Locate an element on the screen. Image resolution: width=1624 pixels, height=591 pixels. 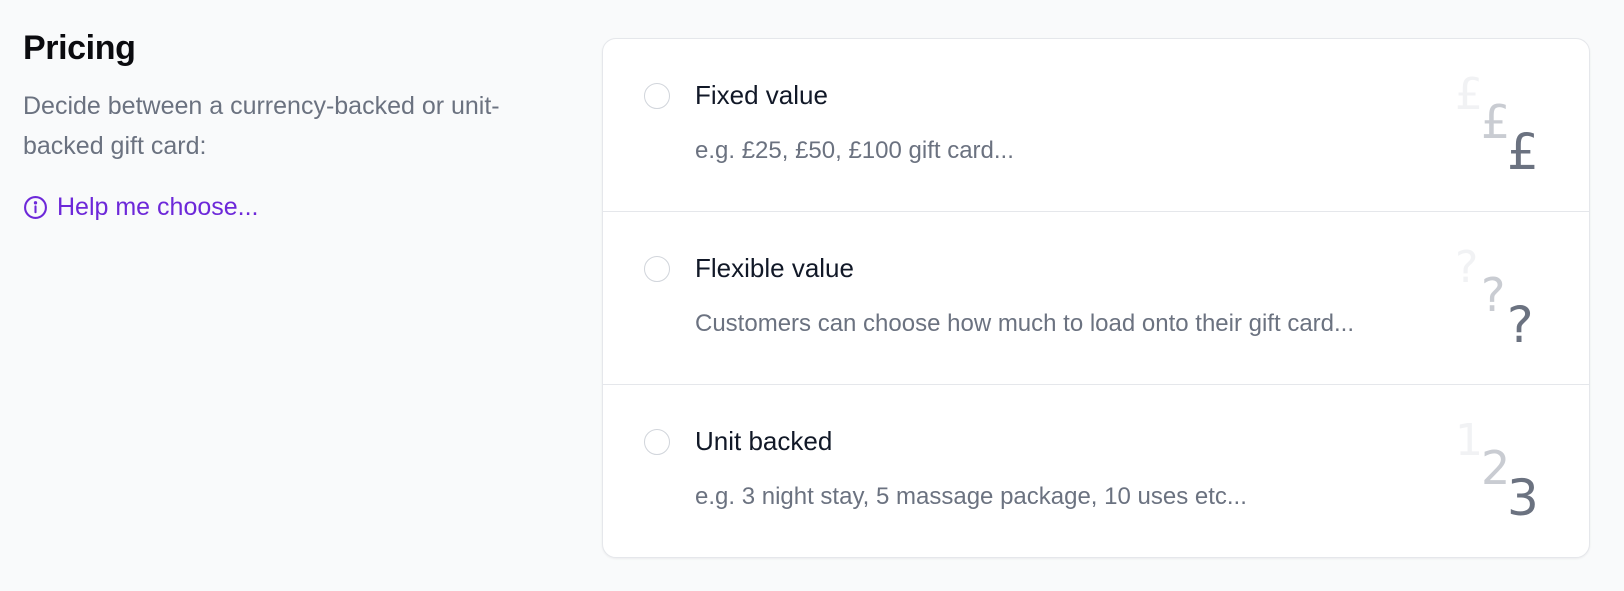
pound-glyph-mid: £ is located at coordinates (1496, 122).